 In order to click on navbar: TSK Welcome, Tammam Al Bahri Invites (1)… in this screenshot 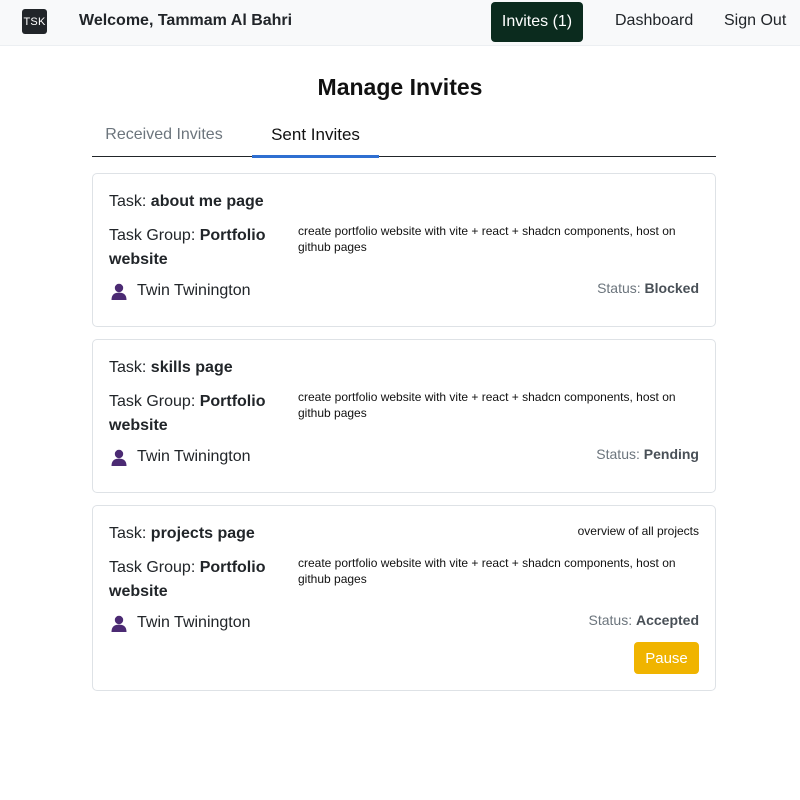, I will do `click(400, 23)`.